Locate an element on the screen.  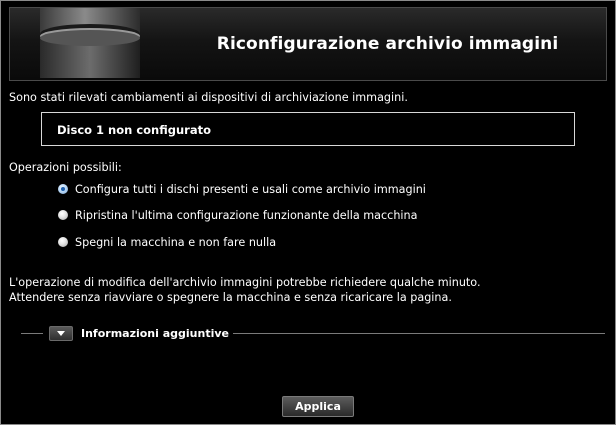
chevron-down-icon is located at coordinates (61, 333).